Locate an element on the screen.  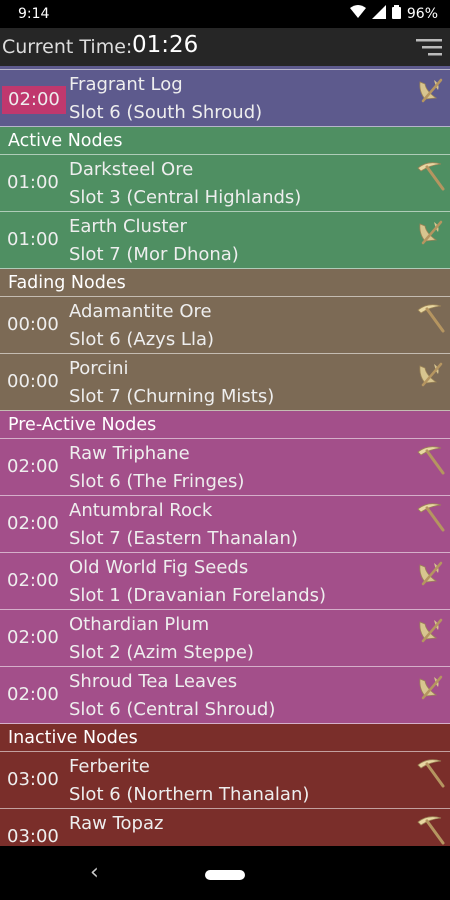
node-slot: Slot 6 (South Shroud) is located at coordinates (166, 112).